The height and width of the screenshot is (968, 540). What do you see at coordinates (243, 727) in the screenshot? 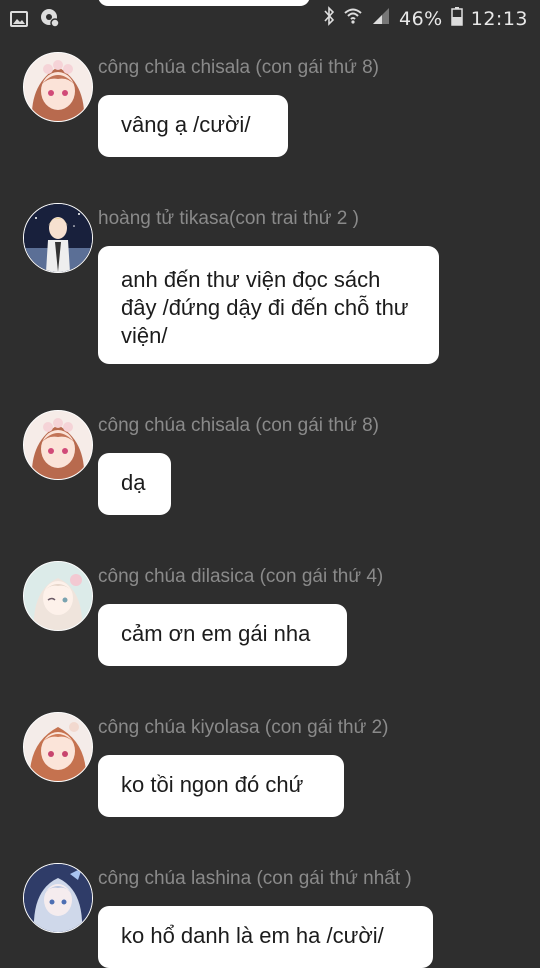
I see `sender-name: công chúa kiyolasa (con gái thứ 2)` at bounding box center [243, 727].